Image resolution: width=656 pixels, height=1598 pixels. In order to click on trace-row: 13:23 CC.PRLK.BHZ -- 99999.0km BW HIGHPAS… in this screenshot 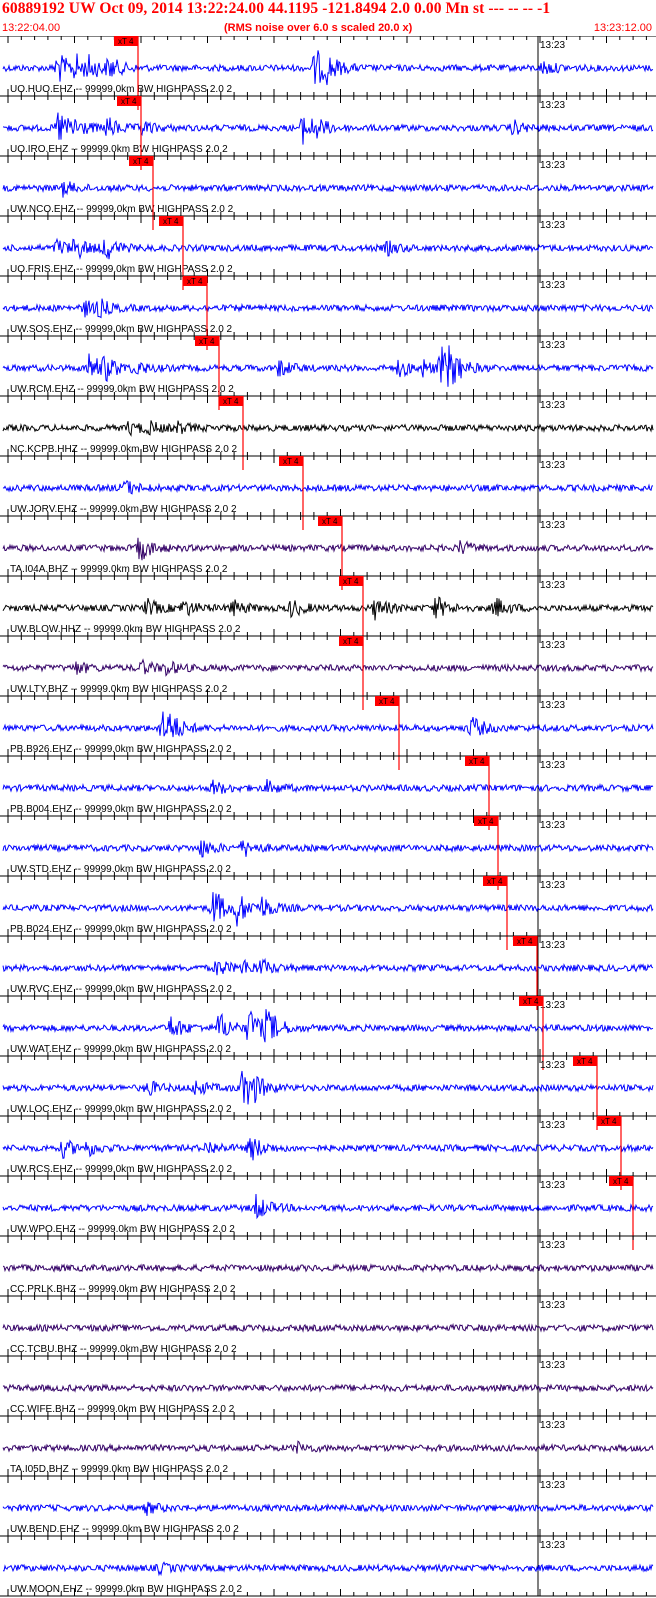, I will do `click(328, 1265)`.